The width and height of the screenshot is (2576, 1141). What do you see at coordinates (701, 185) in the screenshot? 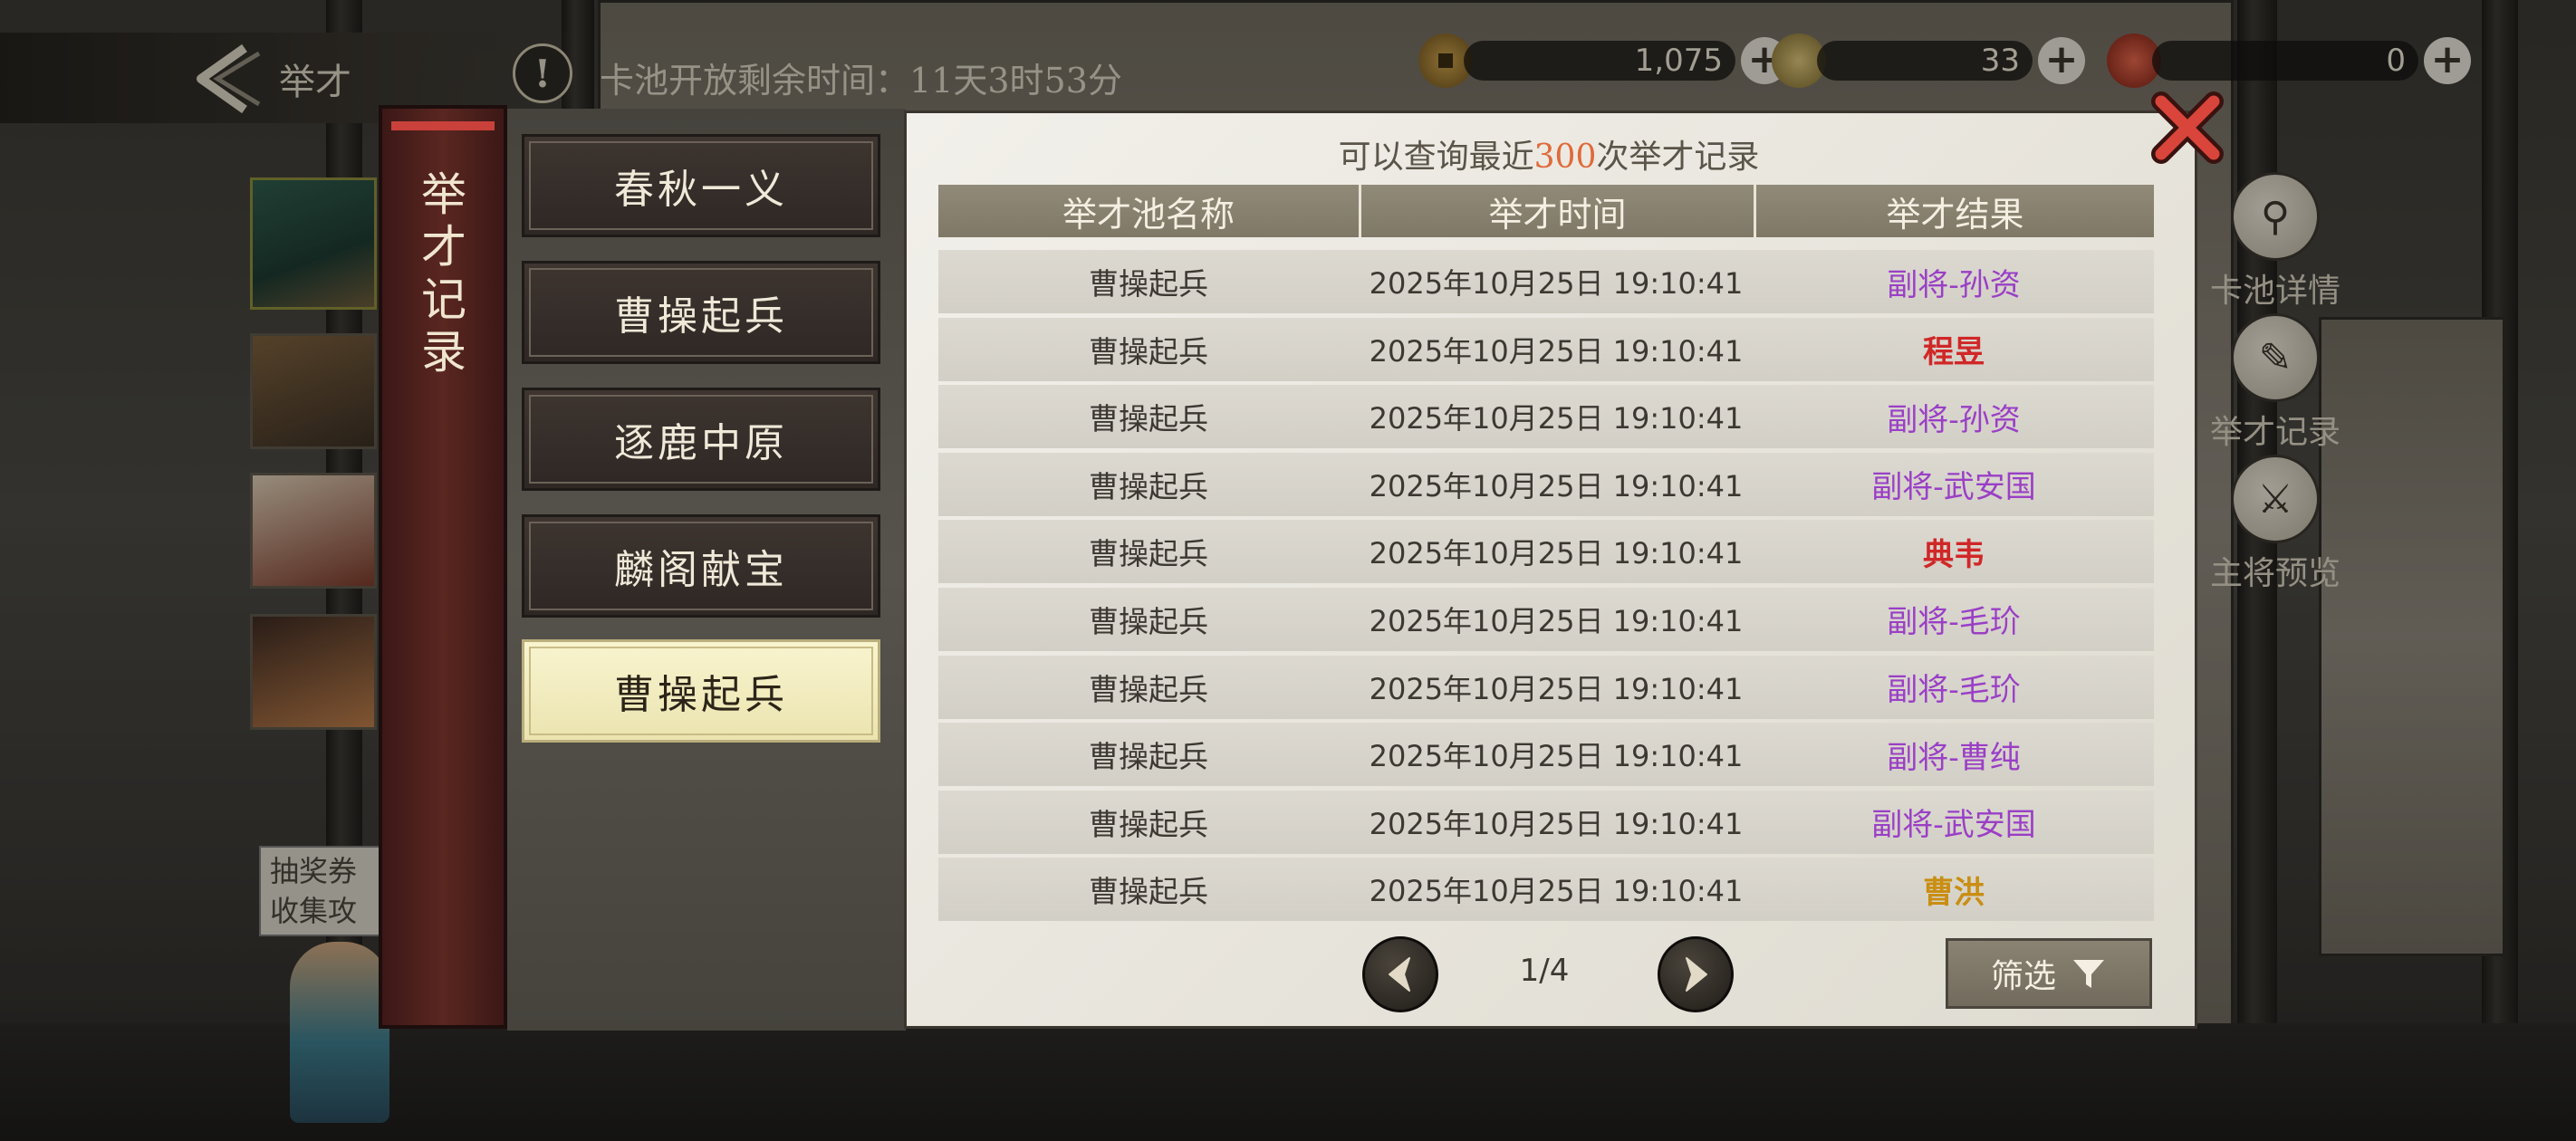
I see `pool-tab-button: 春秋一义` at bounding box center [701, 185].